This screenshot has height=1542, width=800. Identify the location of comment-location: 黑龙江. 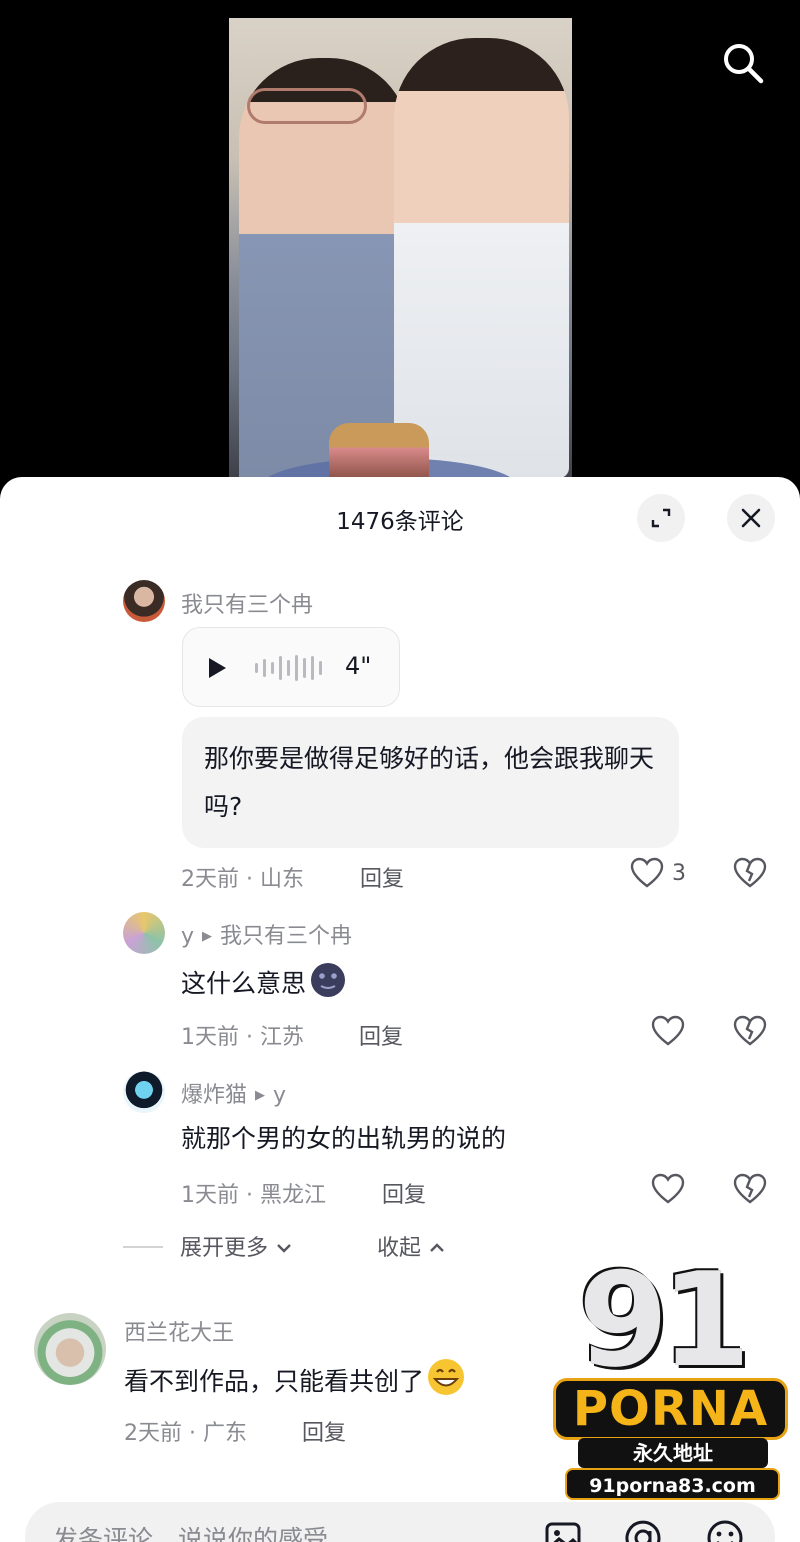
(292, 1195).